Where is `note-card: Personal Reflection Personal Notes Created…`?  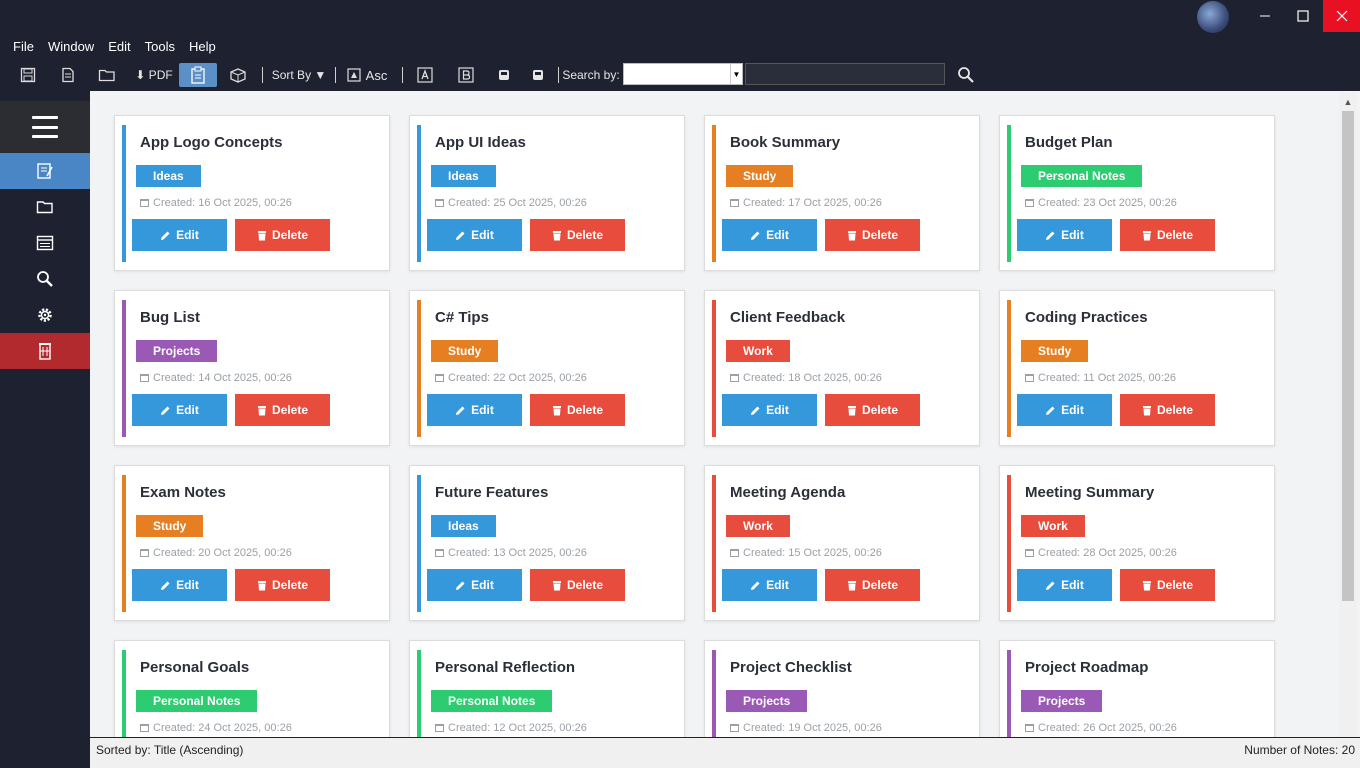 note-card: Personal Reflection Personal Notes Created… is located at coordinates (547, 688).